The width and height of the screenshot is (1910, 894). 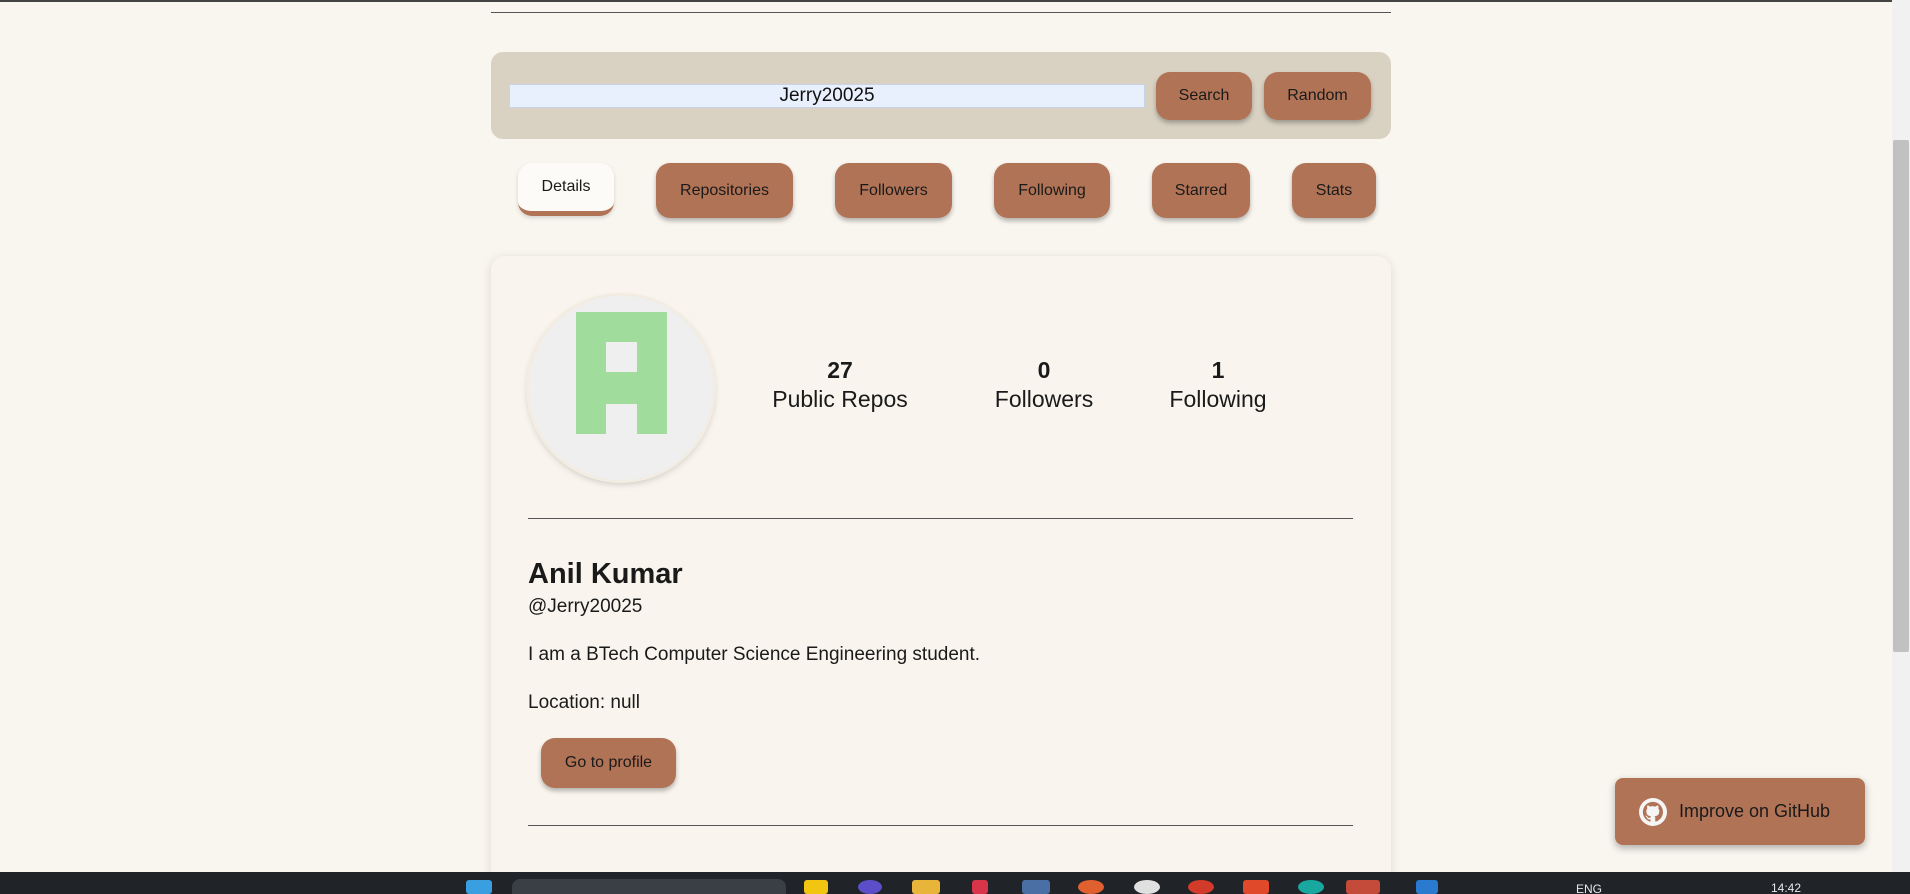 What do you see at coordinates (1755, 811) in the screenshot?
I see `github-button-label: Improve on GitHub` at bounding box center [1755, 811].